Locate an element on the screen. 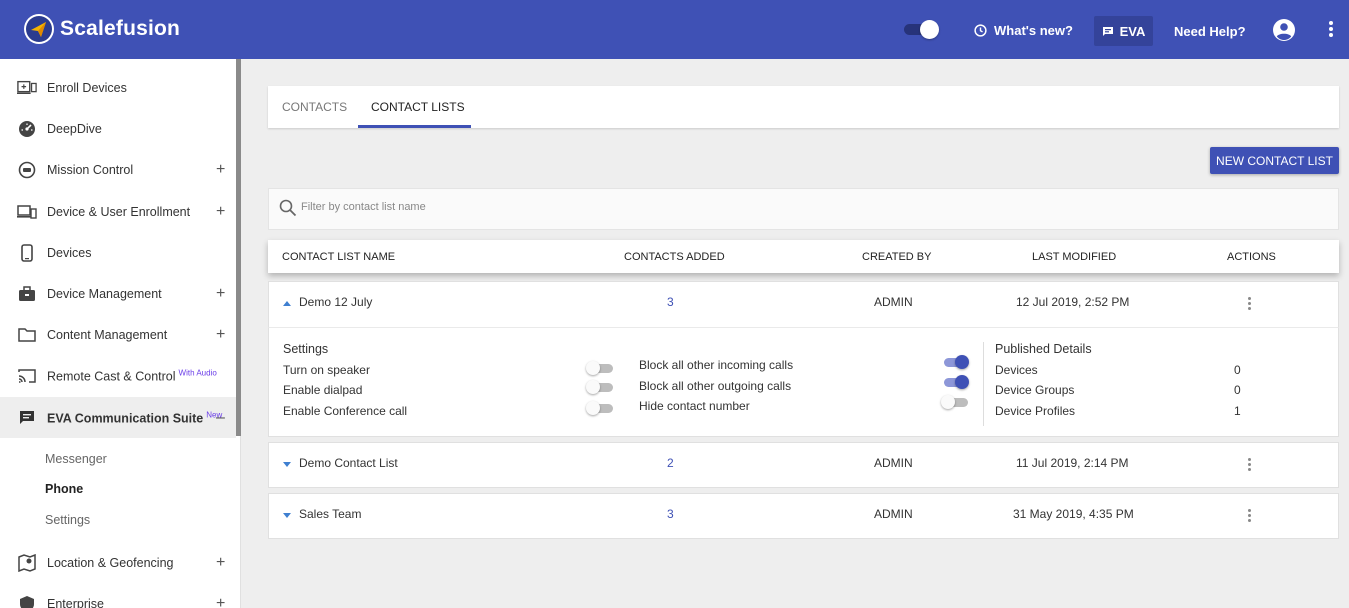 The image size is (1349, 608). collapse-caret-icon is located at coordinates (287, 303).